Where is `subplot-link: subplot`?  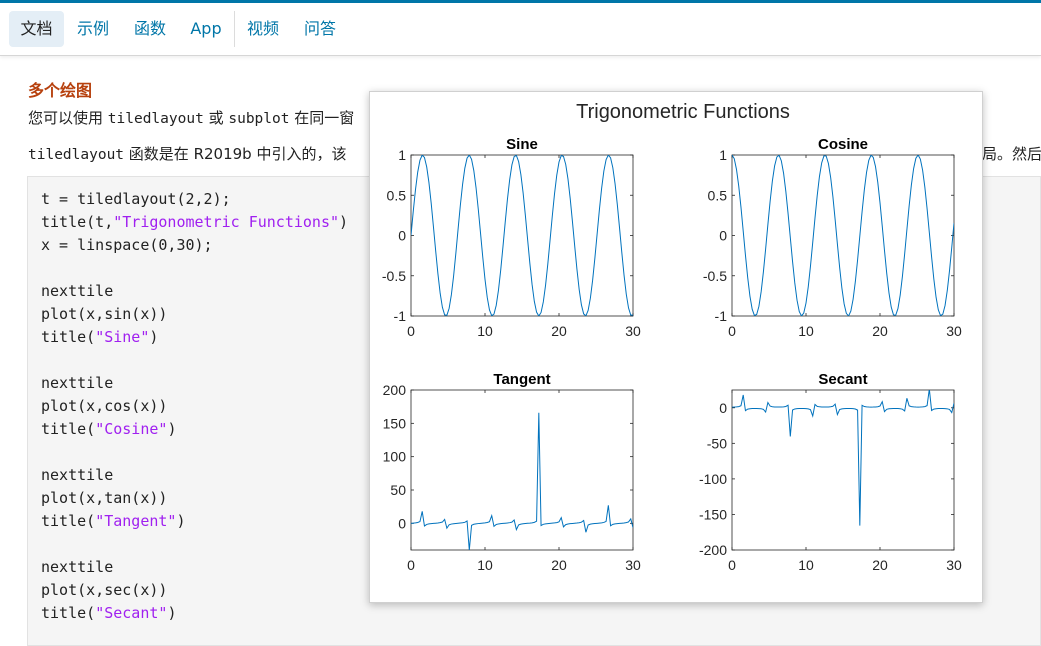 subplot-link: subplot is located at coordinates (258, 119).